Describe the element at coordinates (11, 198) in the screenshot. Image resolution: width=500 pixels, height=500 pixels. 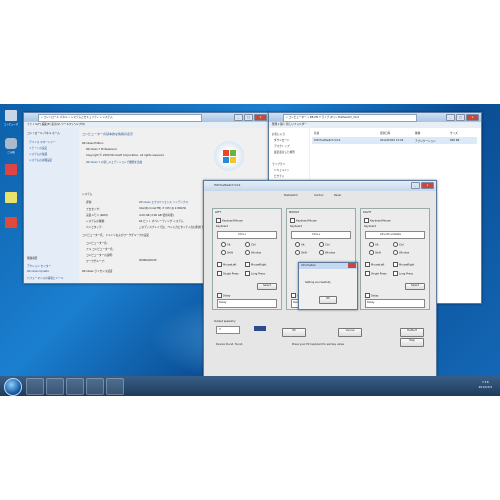
I see `desktop-icon-folder` at that location.